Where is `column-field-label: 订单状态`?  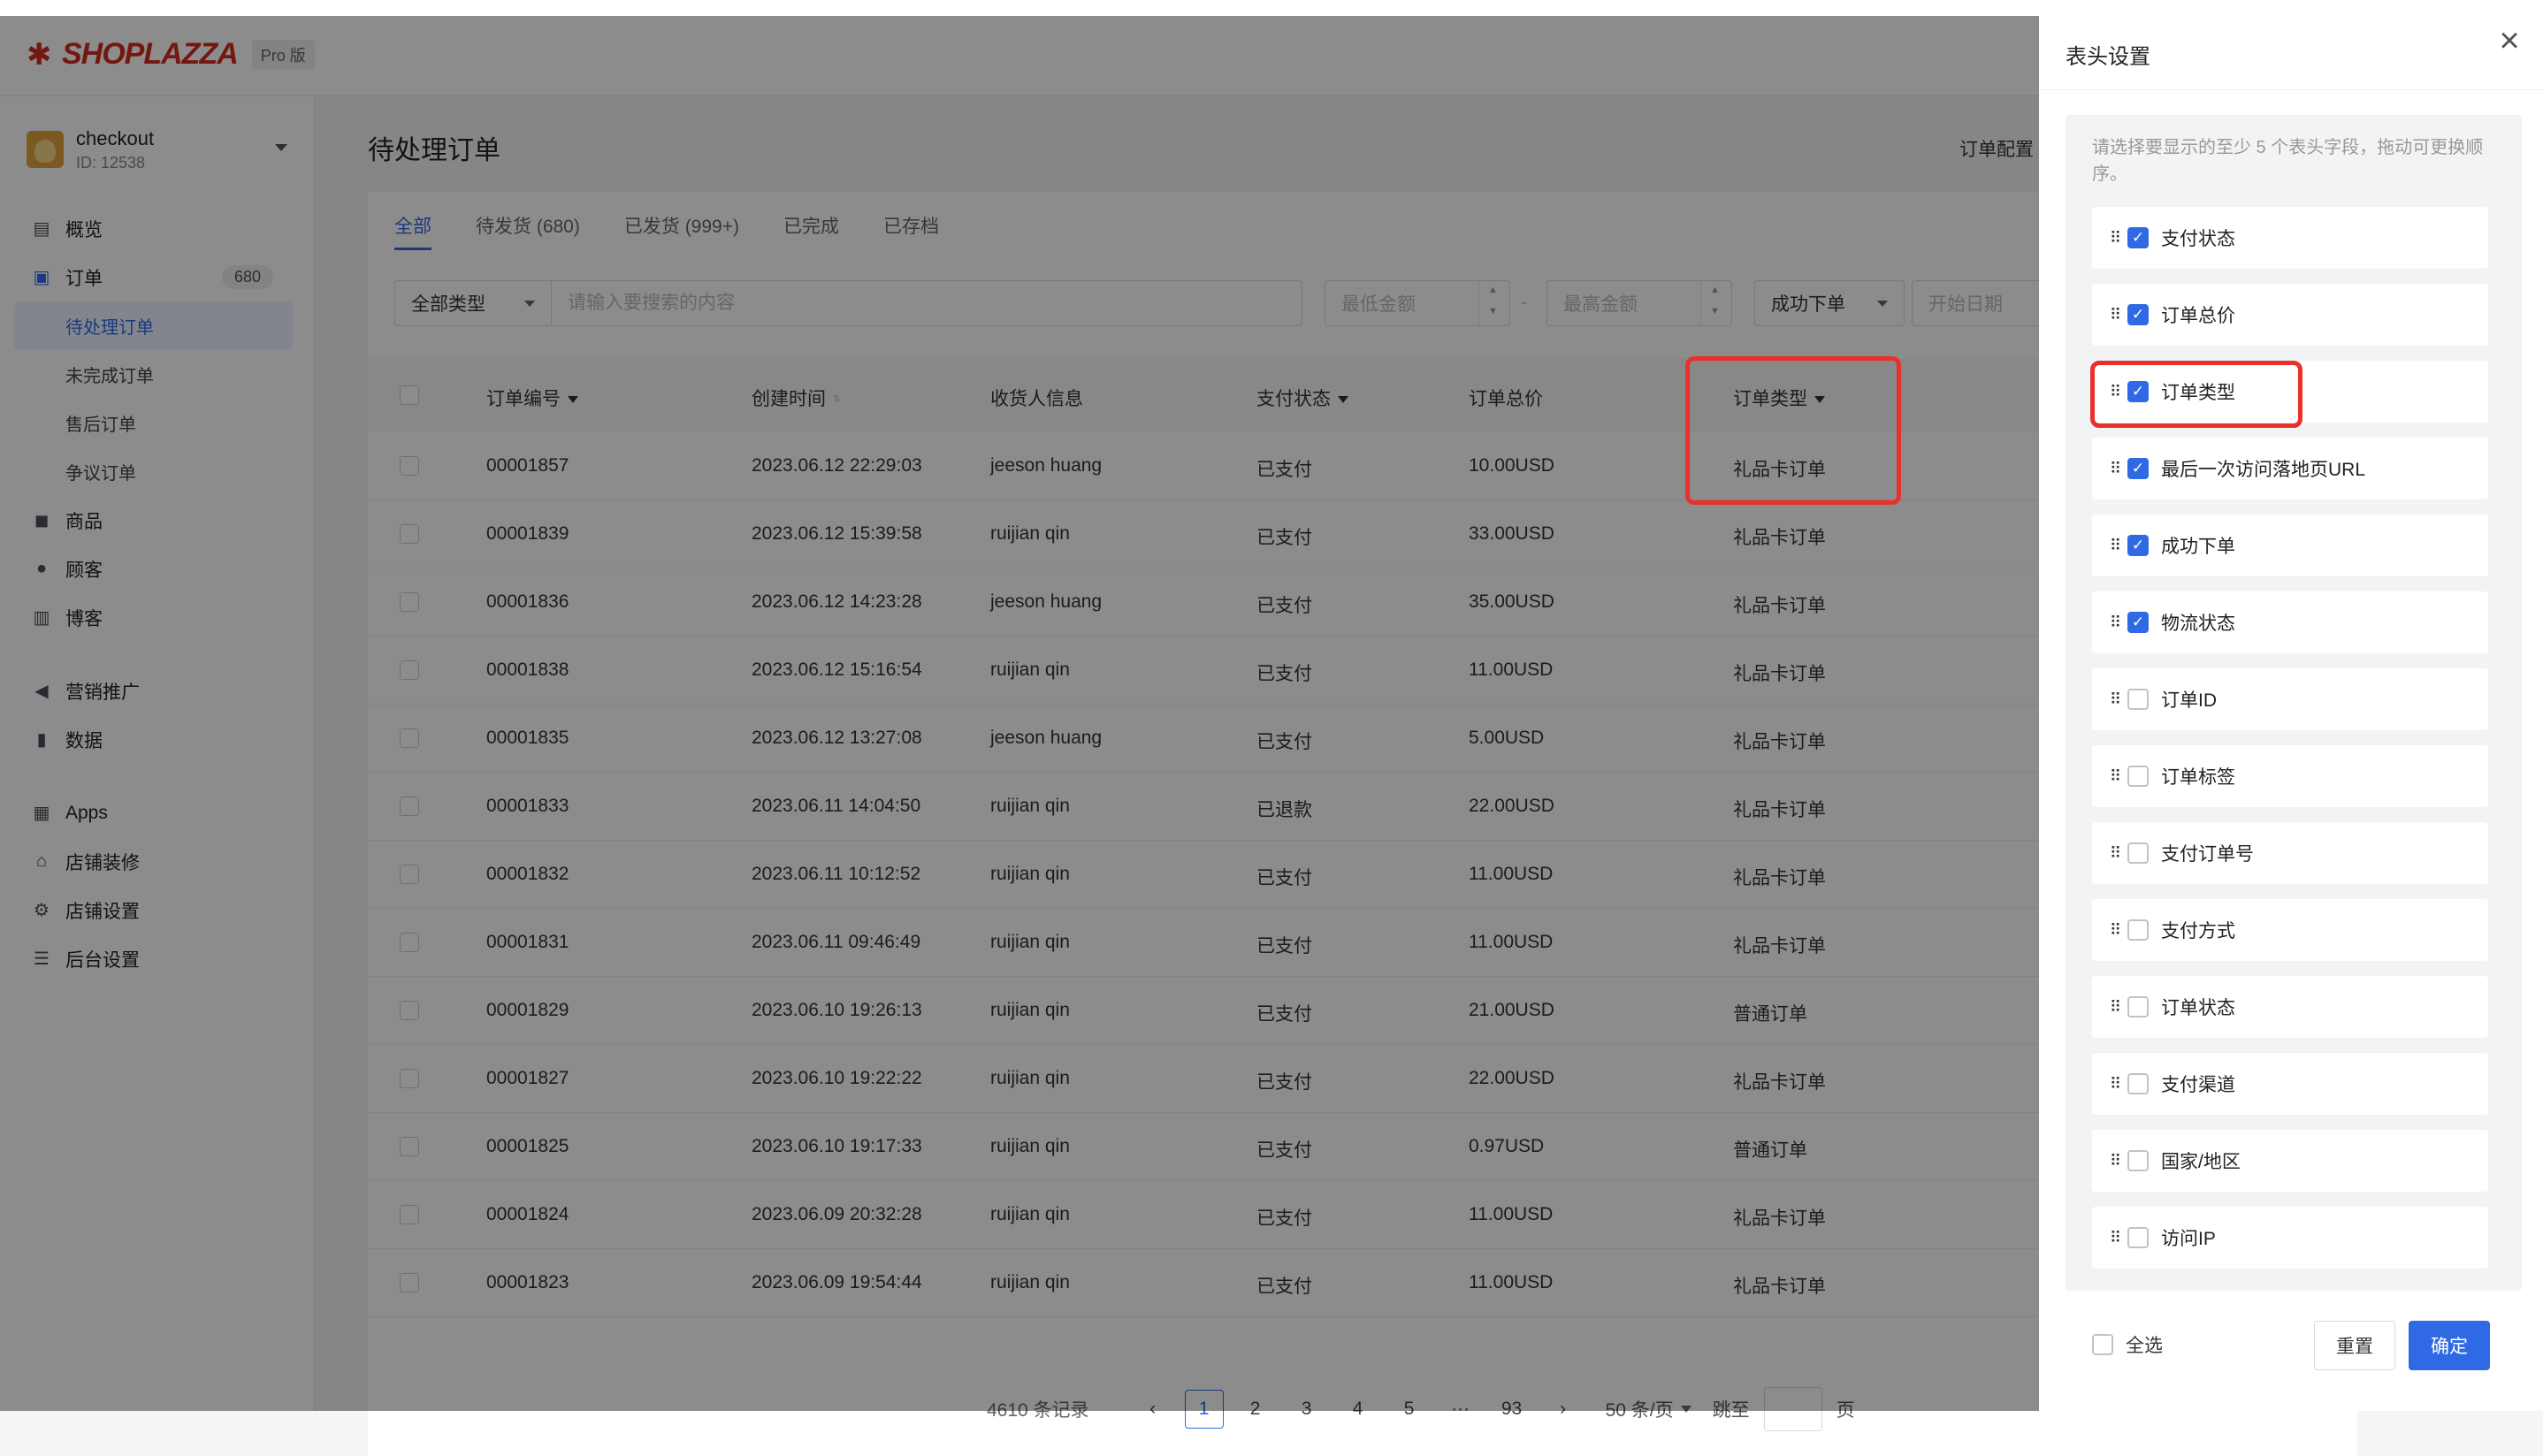 column-field-label: 订单状态 is located at coordinates (2198, 1008).